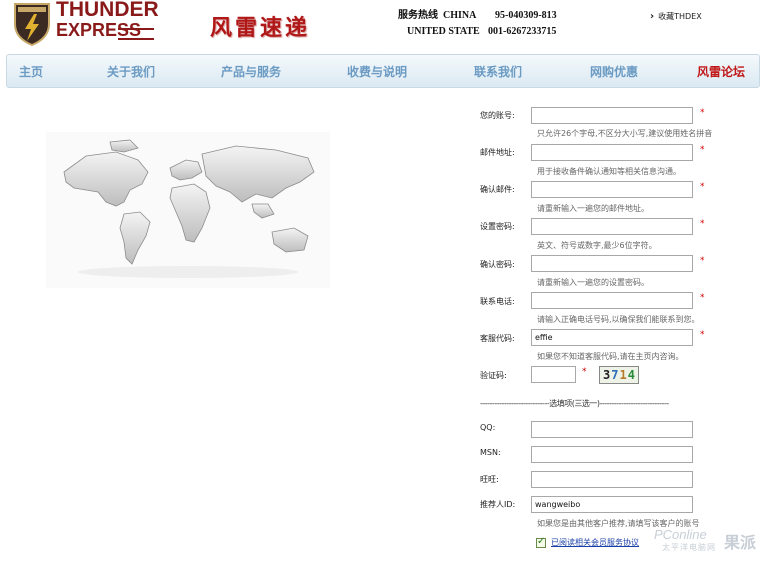 The image size is (761, 561). Describe the element at coordinates (721, 71) in the screenshot. I see `nav-item-forum: 风雷论坛` at that location.